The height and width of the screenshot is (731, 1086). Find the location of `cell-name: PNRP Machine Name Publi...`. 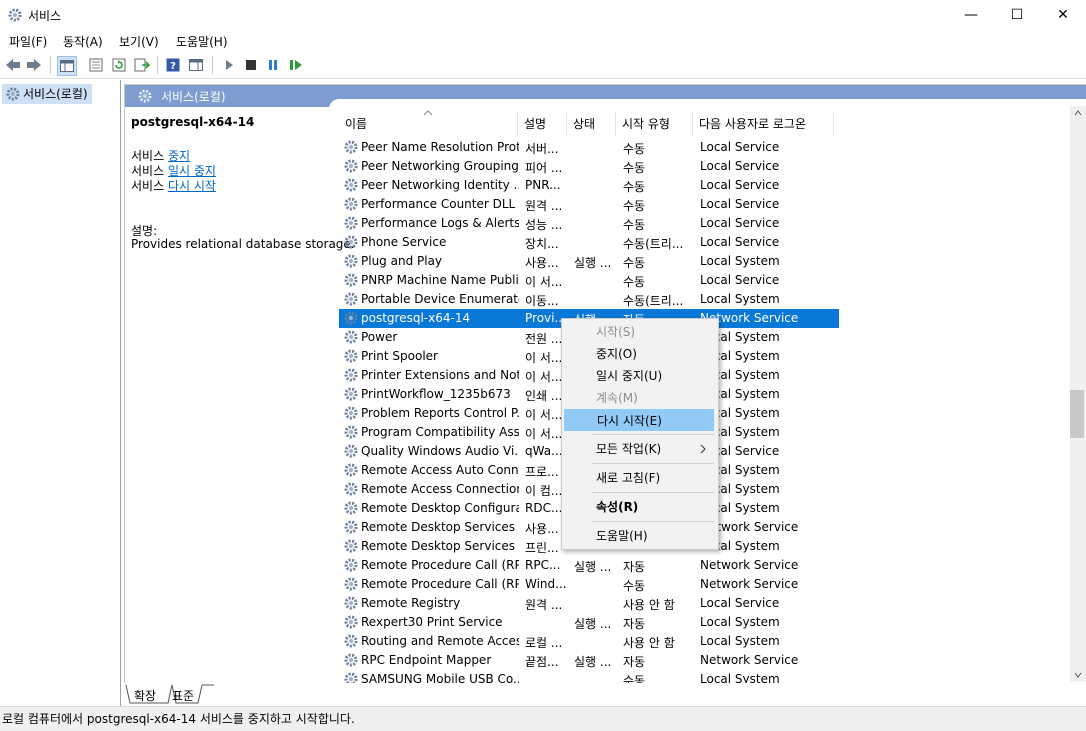

cell-name: PNRP Machine Name Publi... is located at coordinates (440, 280).